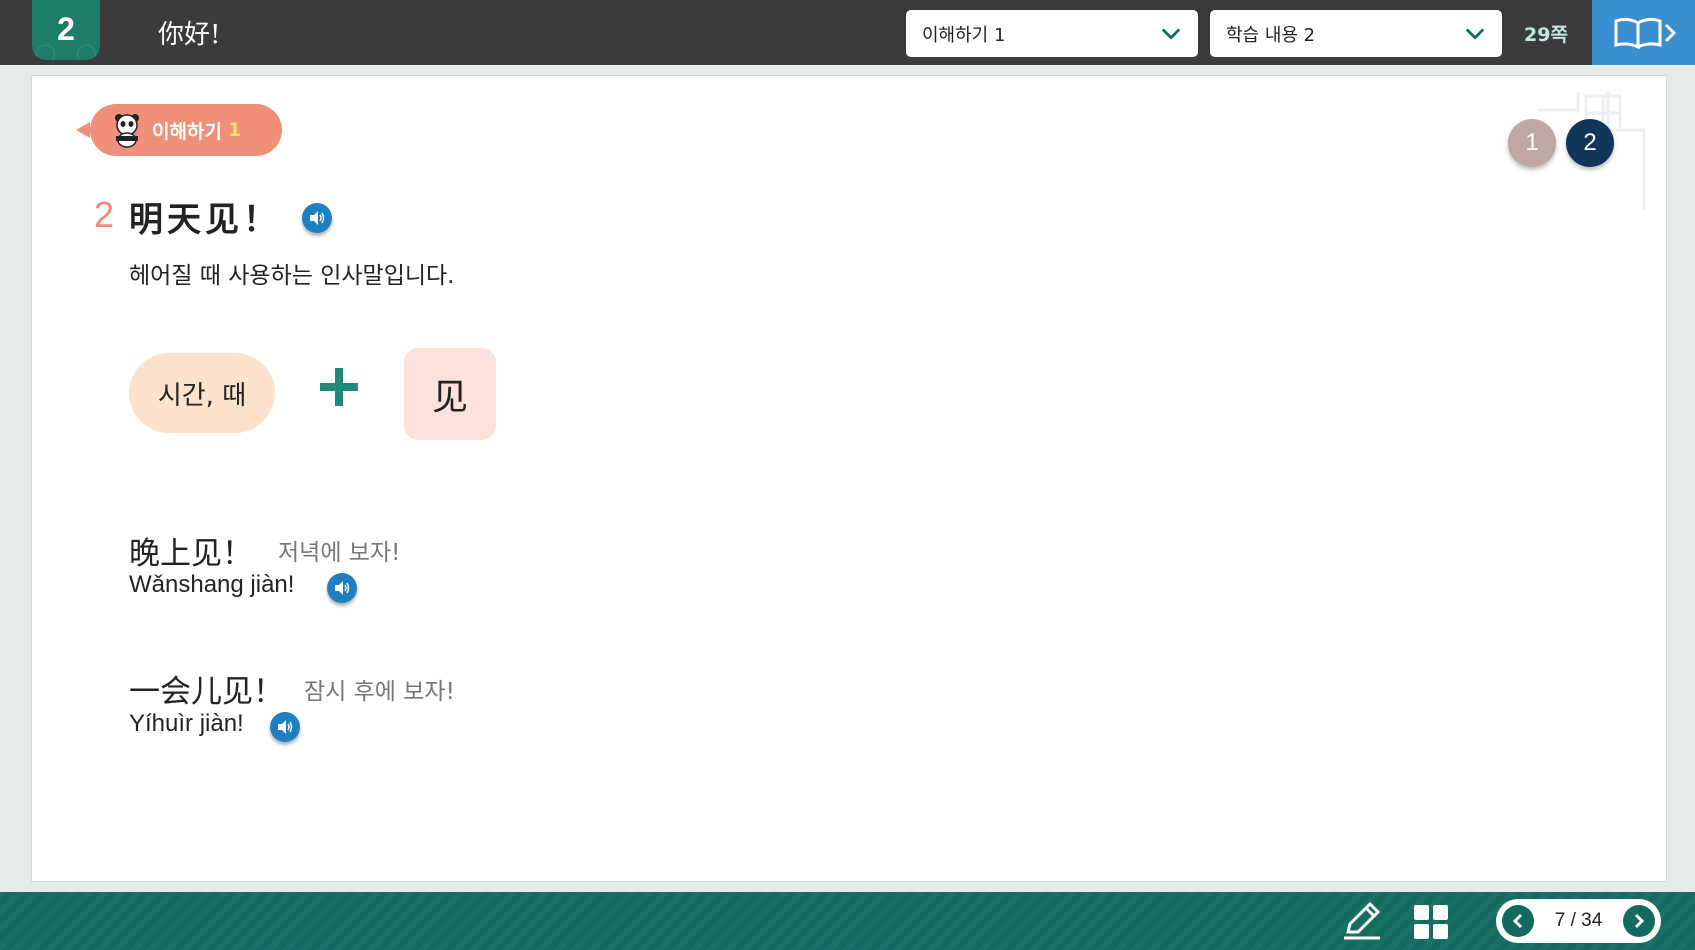 Image resolution: width=1695 pixels, height=950 pixels. Describe the element at coordinates (292, 276) in the screenshot. I see `item-description: 헤어질 때 사용하는 인사말입니다.` at that location.